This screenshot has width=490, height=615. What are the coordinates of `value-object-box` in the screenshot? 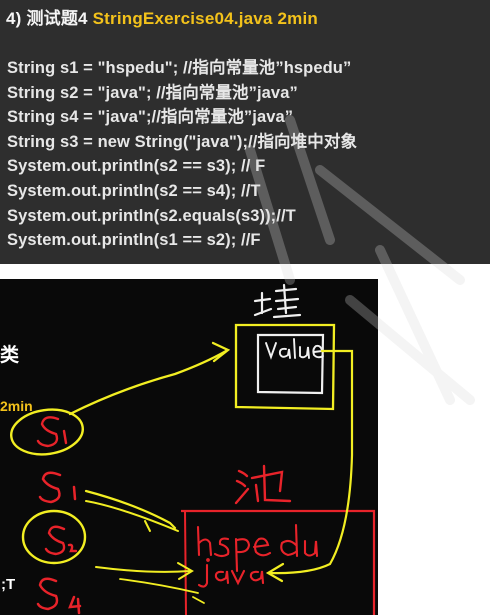 It's located at (290, 364).